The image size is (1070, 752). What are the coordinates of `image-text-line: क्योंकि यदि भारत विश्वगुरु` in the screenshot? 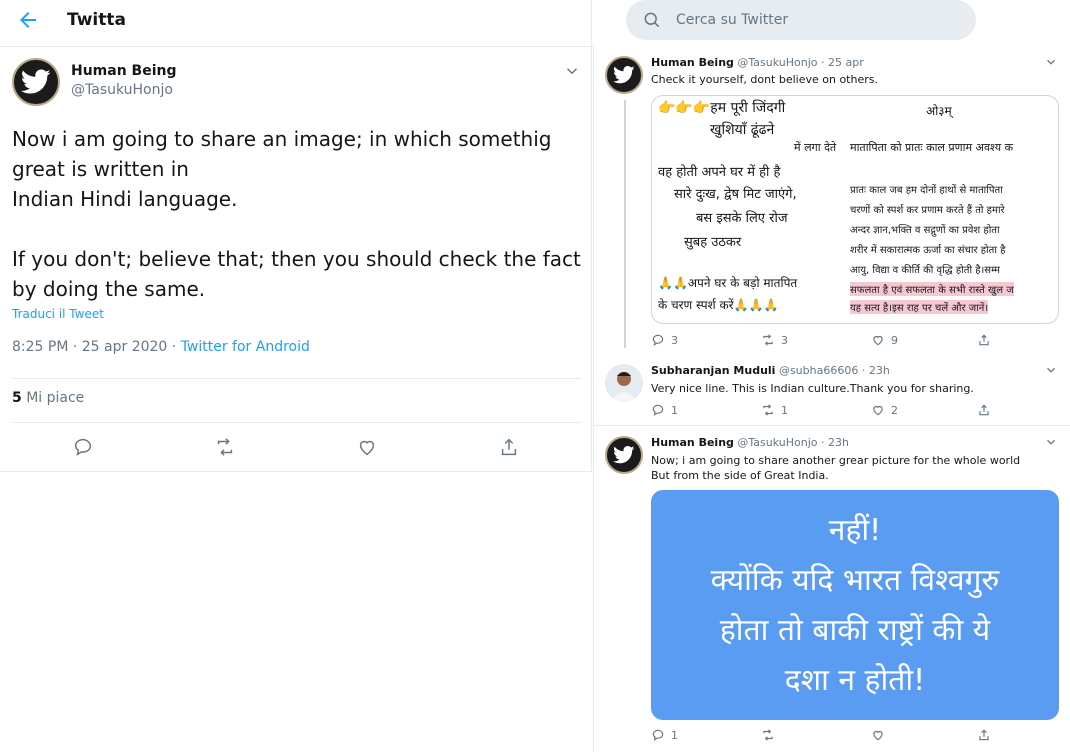 It's located at (855, 580).